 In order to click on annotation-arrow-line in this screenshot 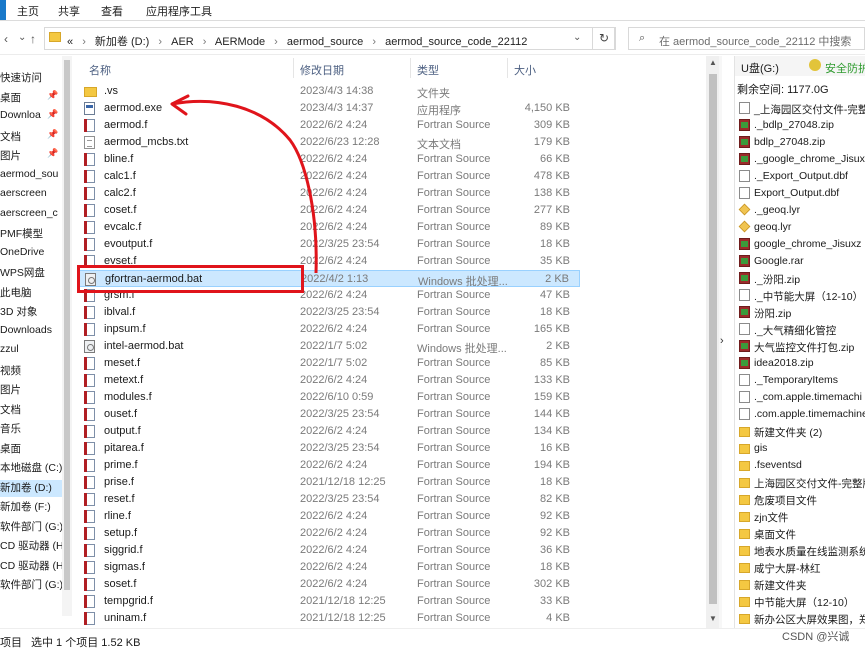, I will do `click(244, 186)`.